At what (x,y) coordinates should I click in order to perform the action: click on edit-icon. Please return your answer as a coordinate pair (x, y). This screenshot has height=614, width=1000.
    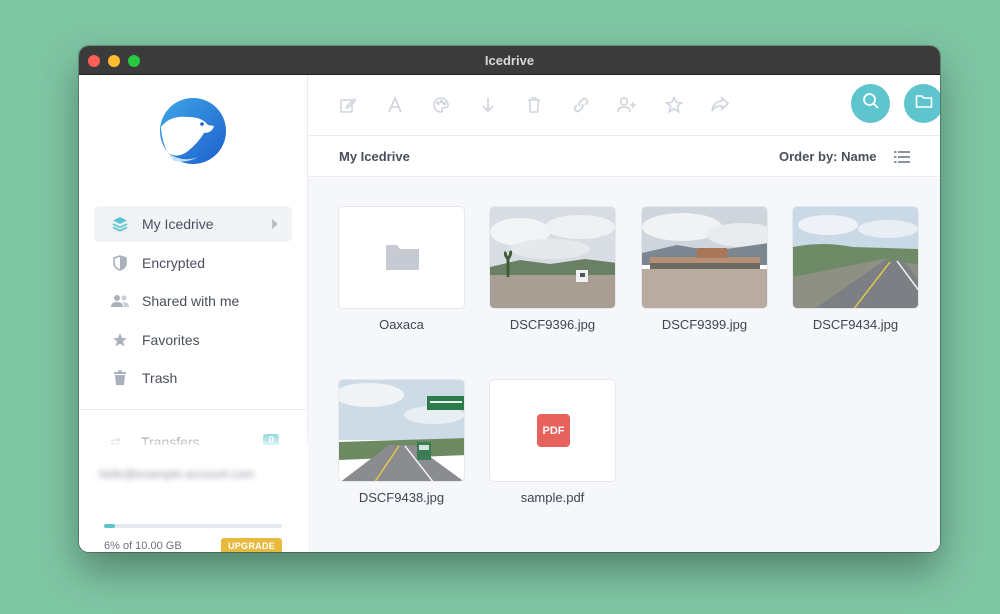
    Looking at the image, I should click on (348, 105).